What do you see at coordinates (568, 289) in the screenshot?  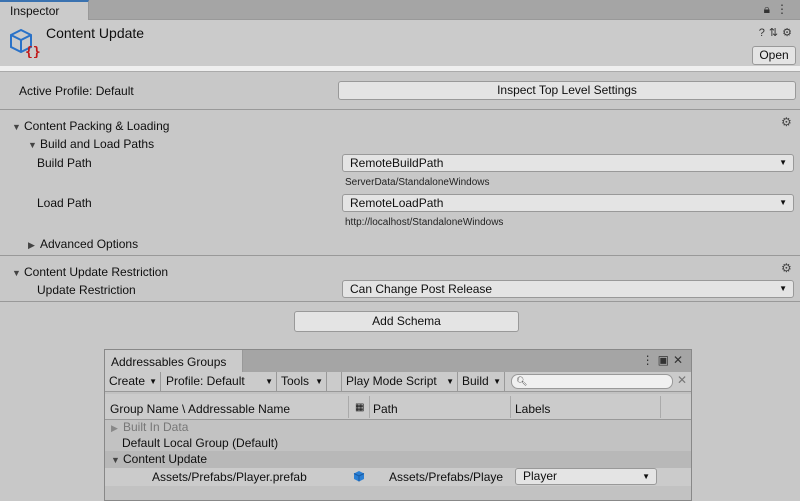 I see `update-restriction-dropdown: Can Change Post Release ▼` at bounding box center [568, 289].